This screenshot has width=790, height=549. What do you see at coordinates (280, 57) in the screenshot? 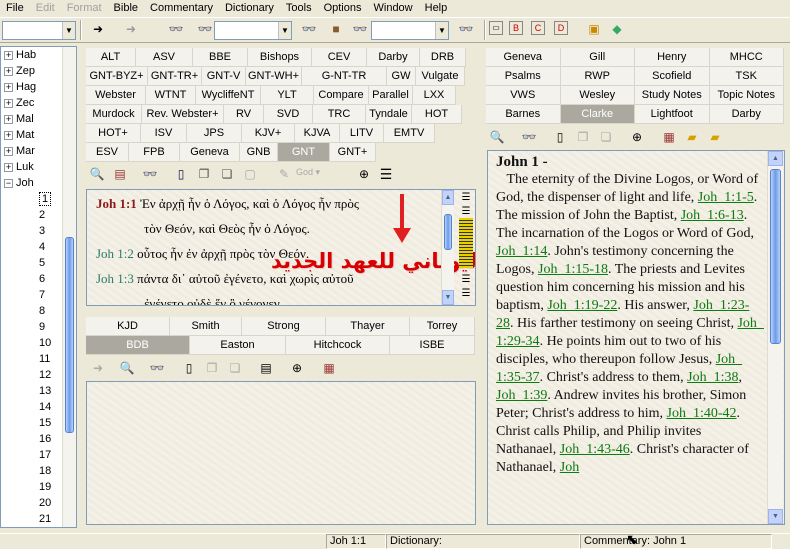
I see `bible-tab: Bishops` at bounding box center [280, 57].